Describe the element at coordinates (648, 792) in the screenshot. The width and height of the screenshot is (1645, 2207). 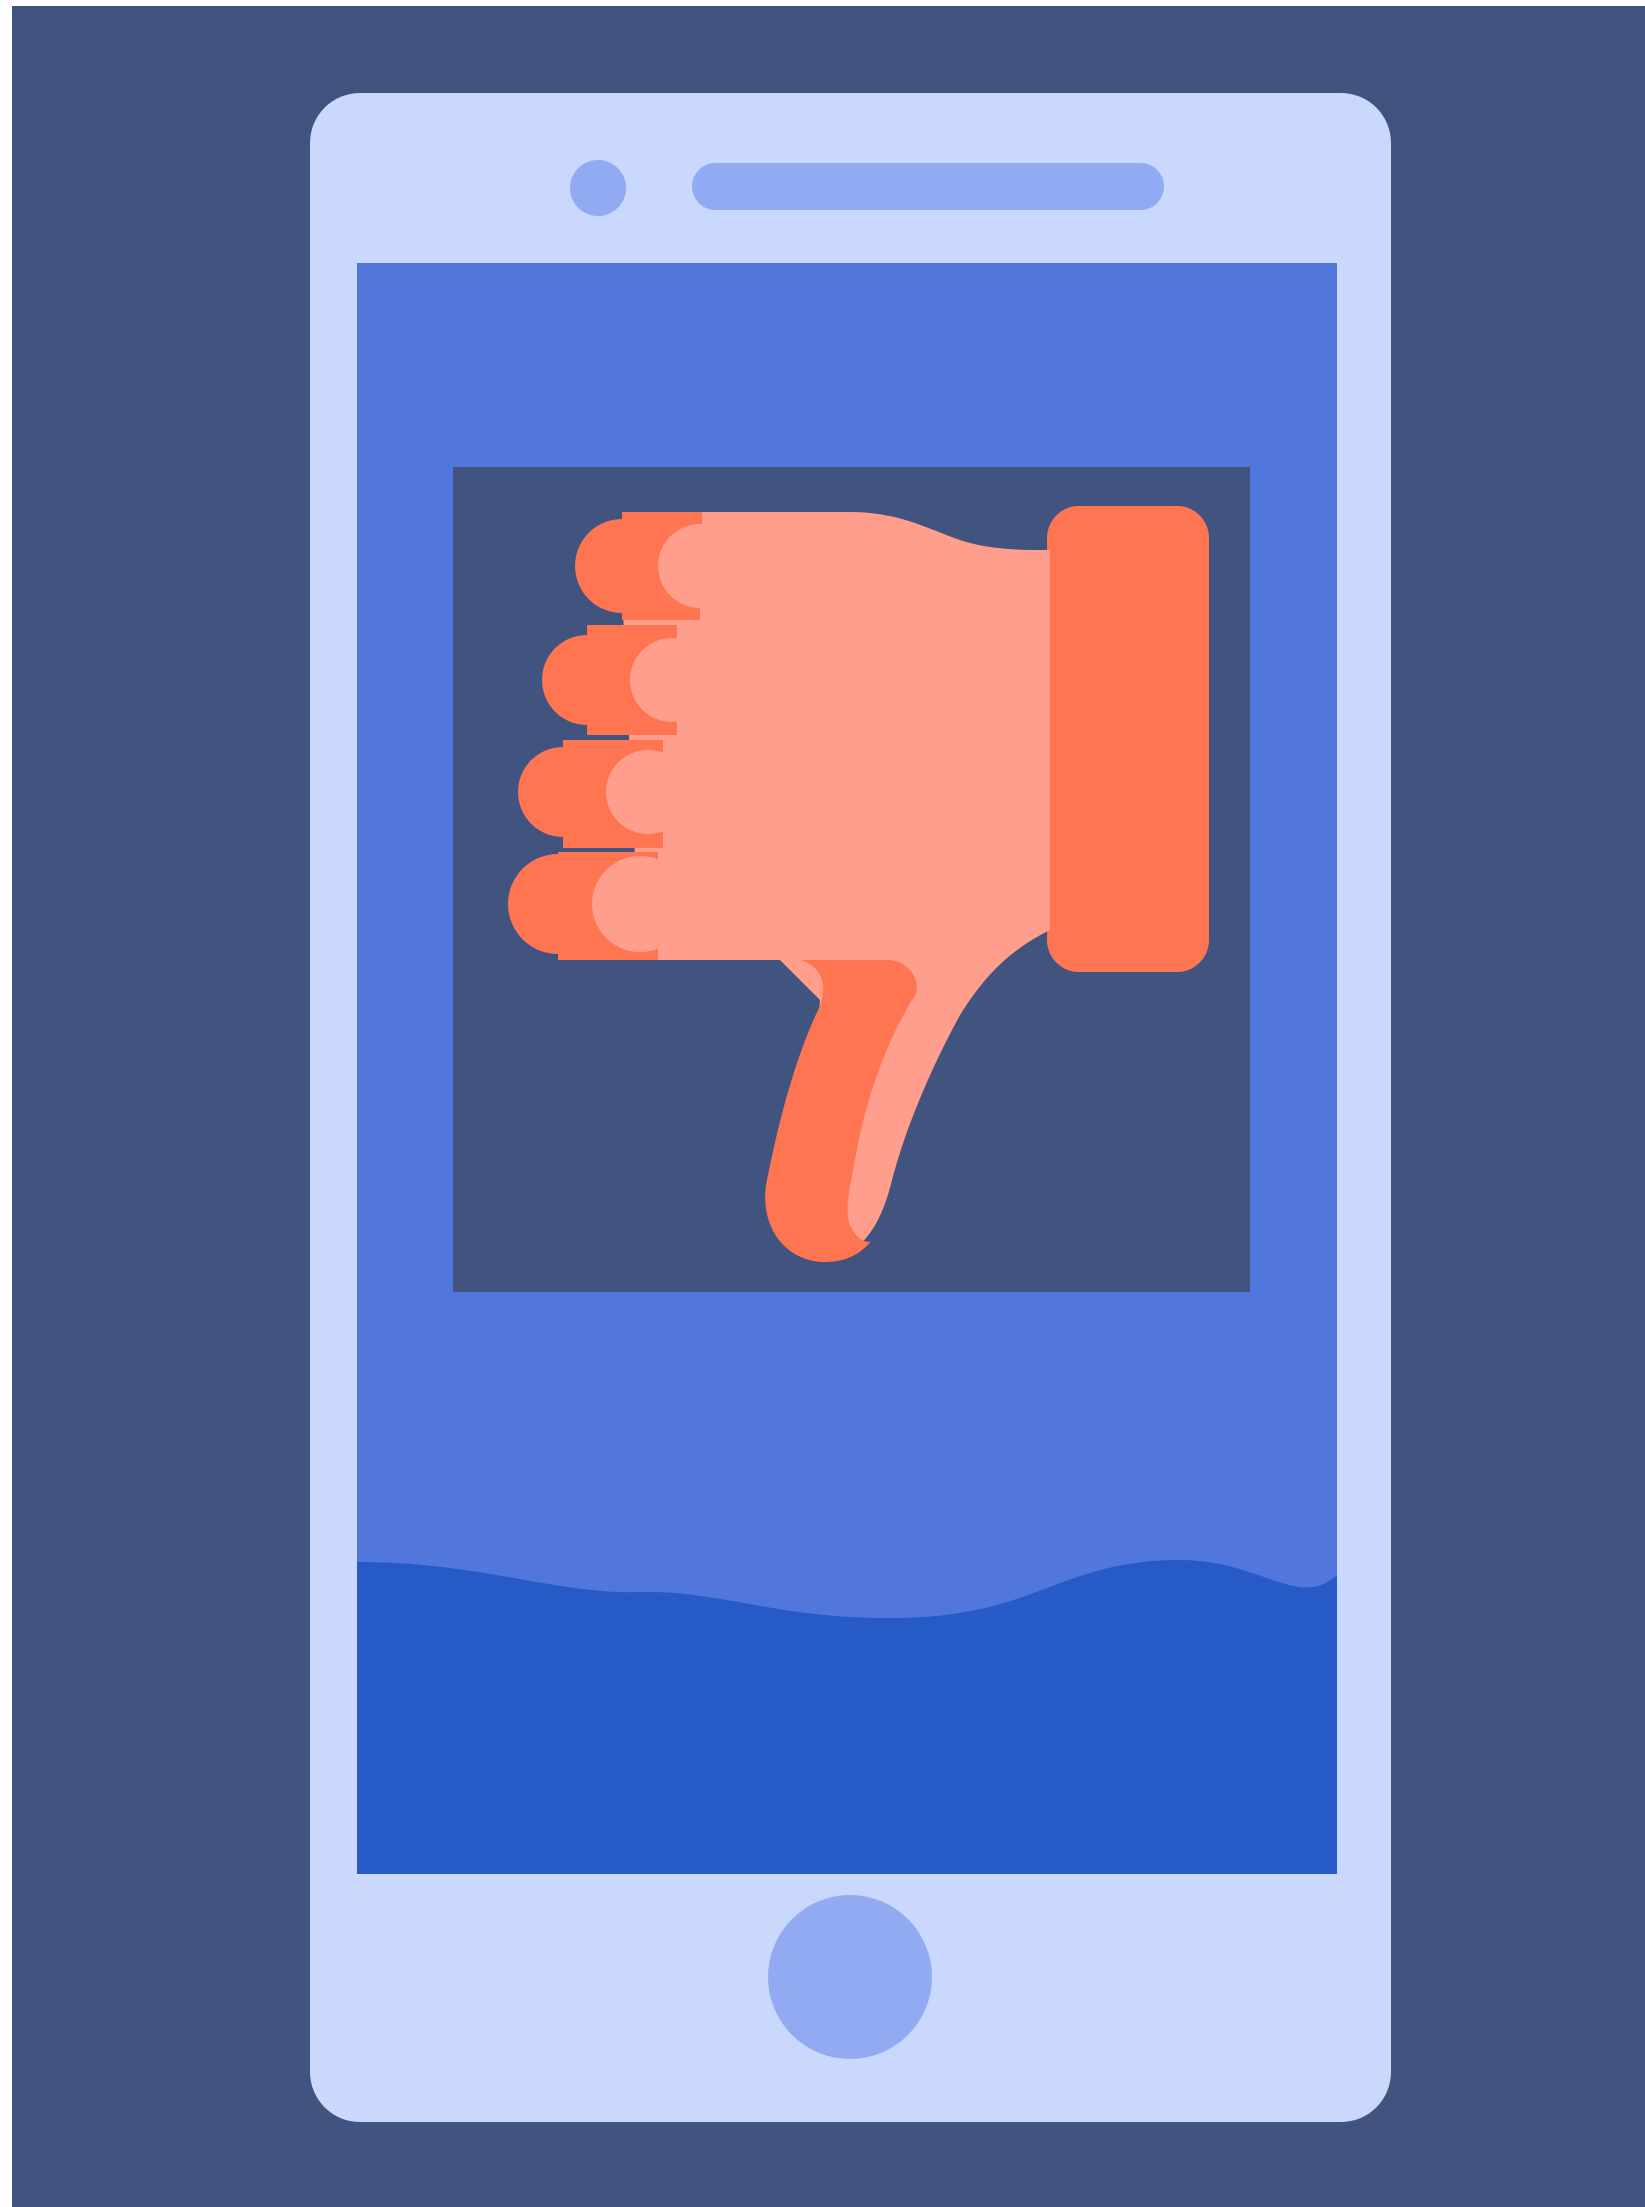
I see `finger-3-highlight` at that location.